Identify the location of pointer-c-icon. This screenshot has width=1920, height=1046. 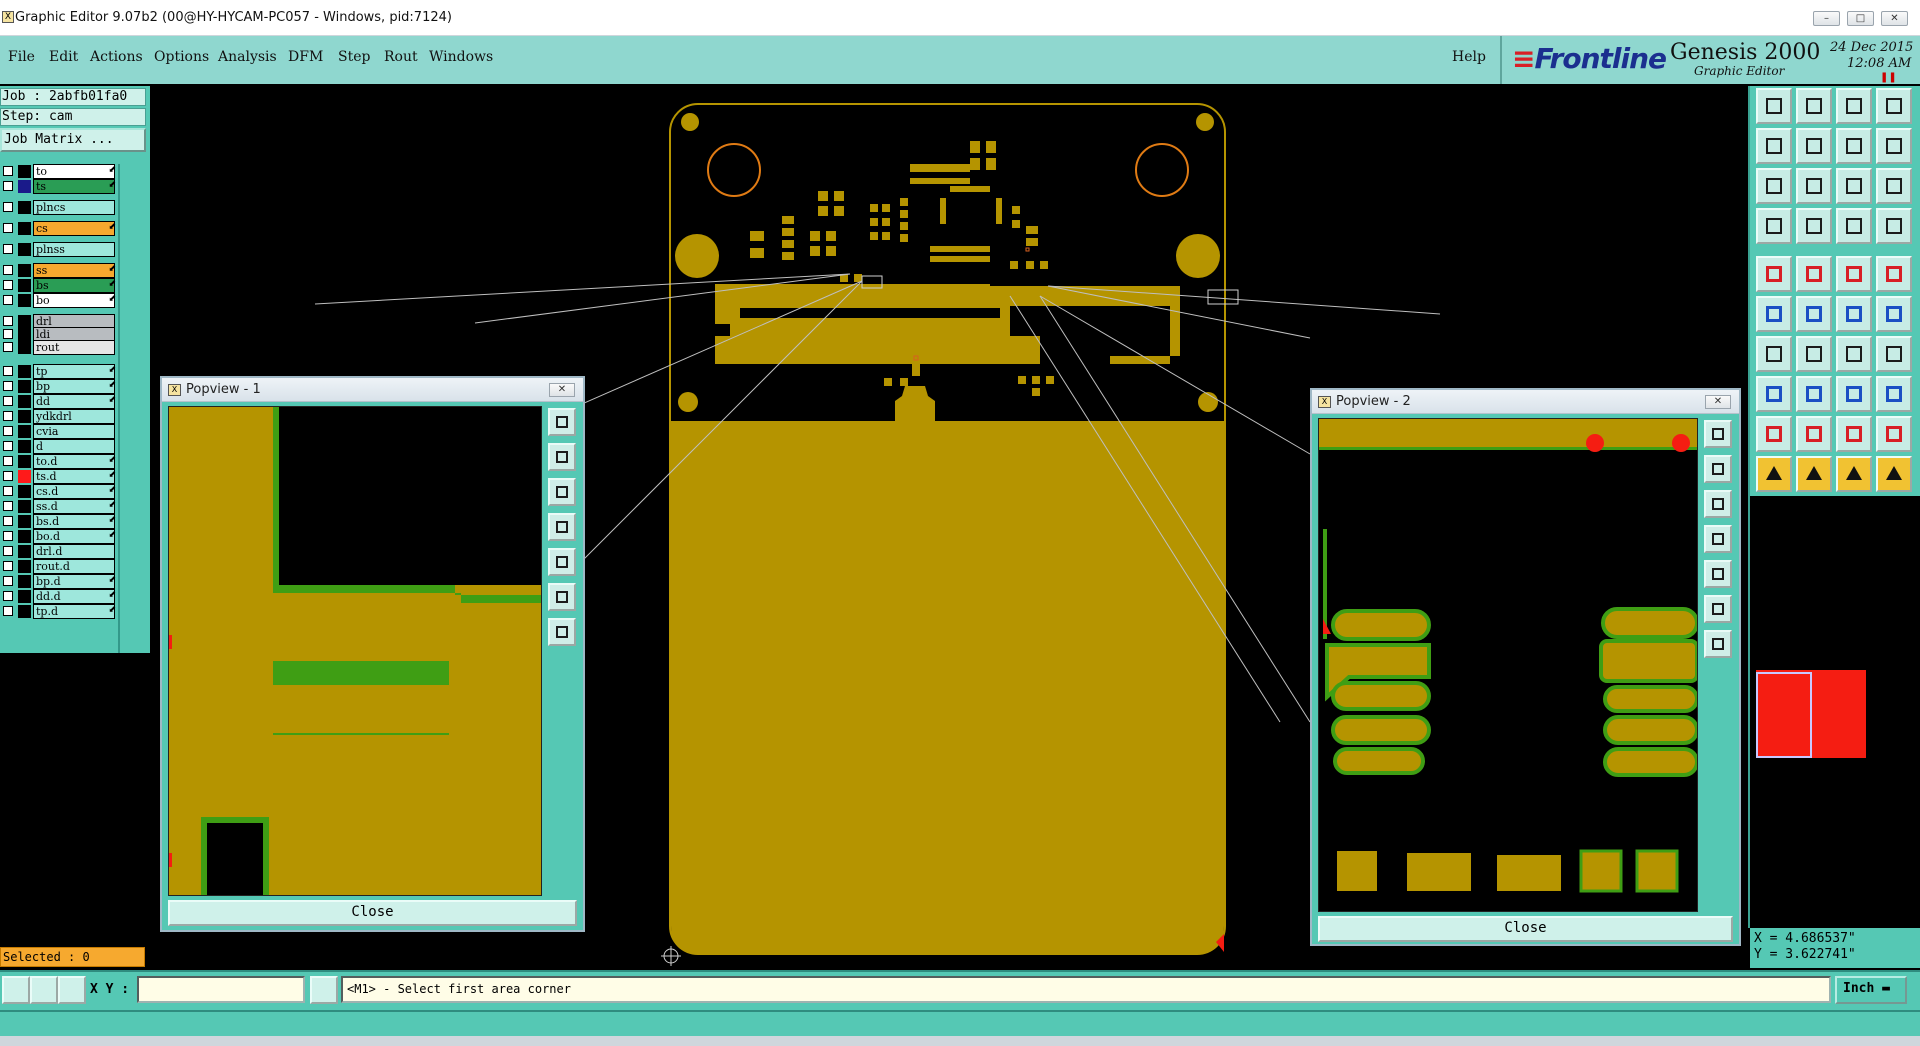
(1894, 474).